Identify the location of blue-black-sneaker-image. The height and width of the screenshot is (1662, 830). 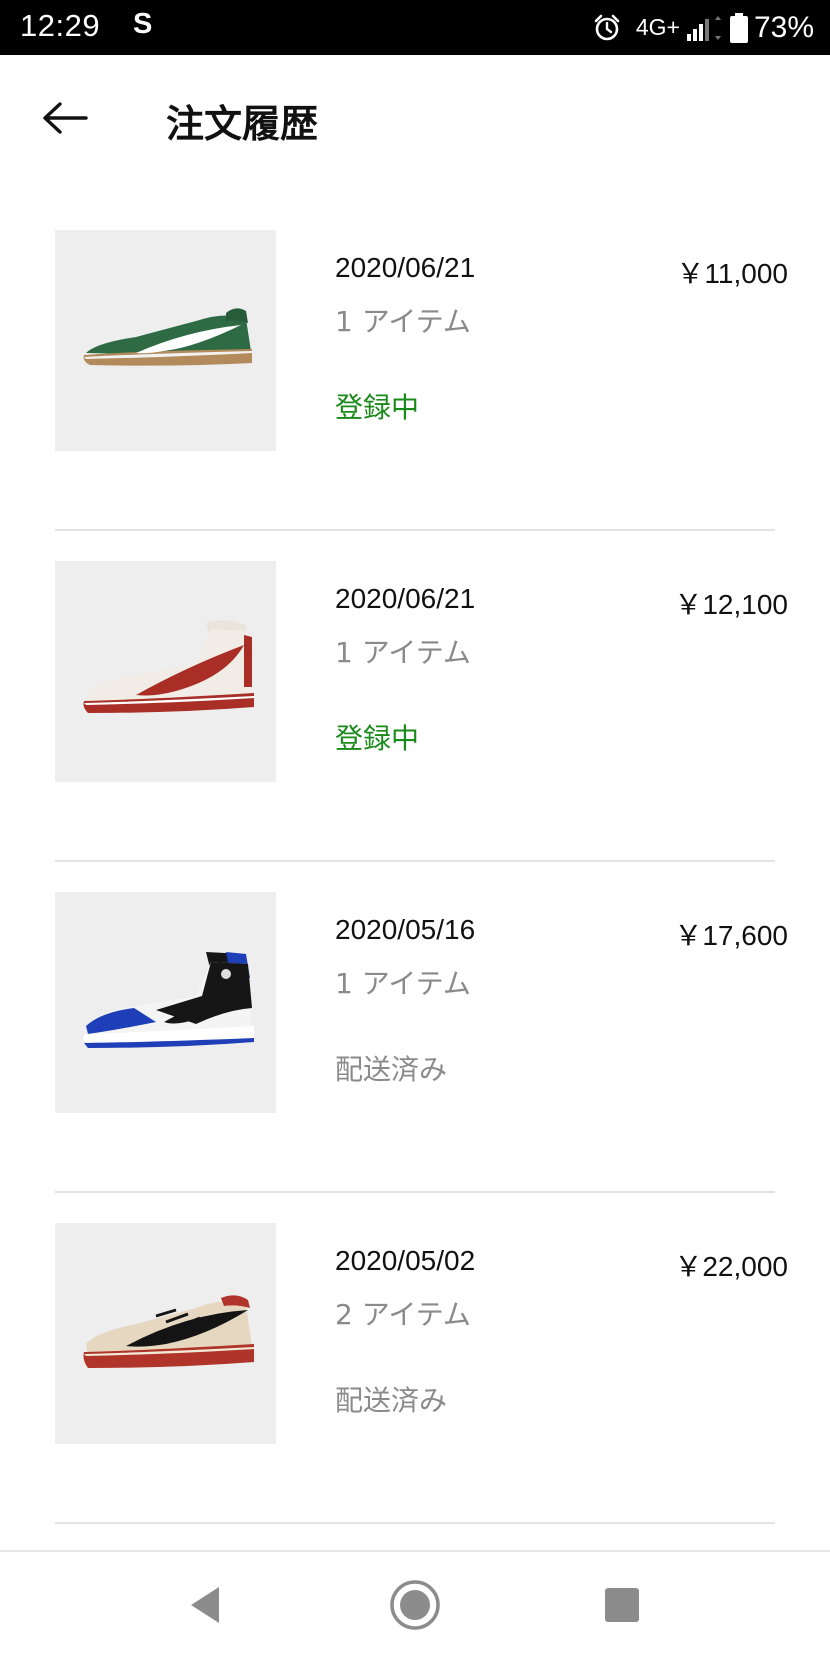
(168, 999).